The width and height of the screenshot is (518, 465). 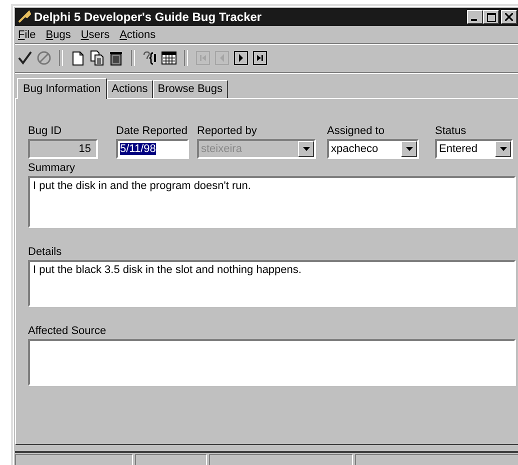 I want to click on new-button, so click(x=78, y=58).